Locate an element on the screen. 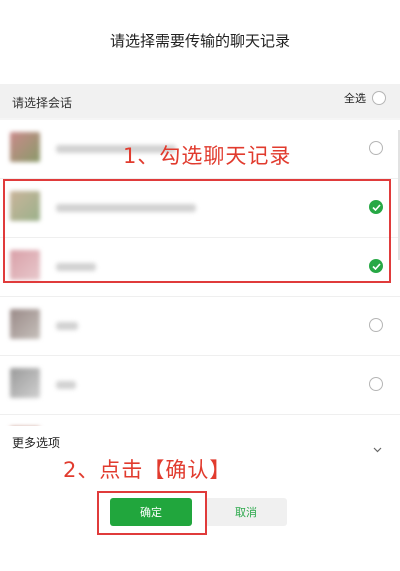 The height and width of the screenshot is (571, 400). more-options-label: 更多选项 is located at coordinates (36, 443).